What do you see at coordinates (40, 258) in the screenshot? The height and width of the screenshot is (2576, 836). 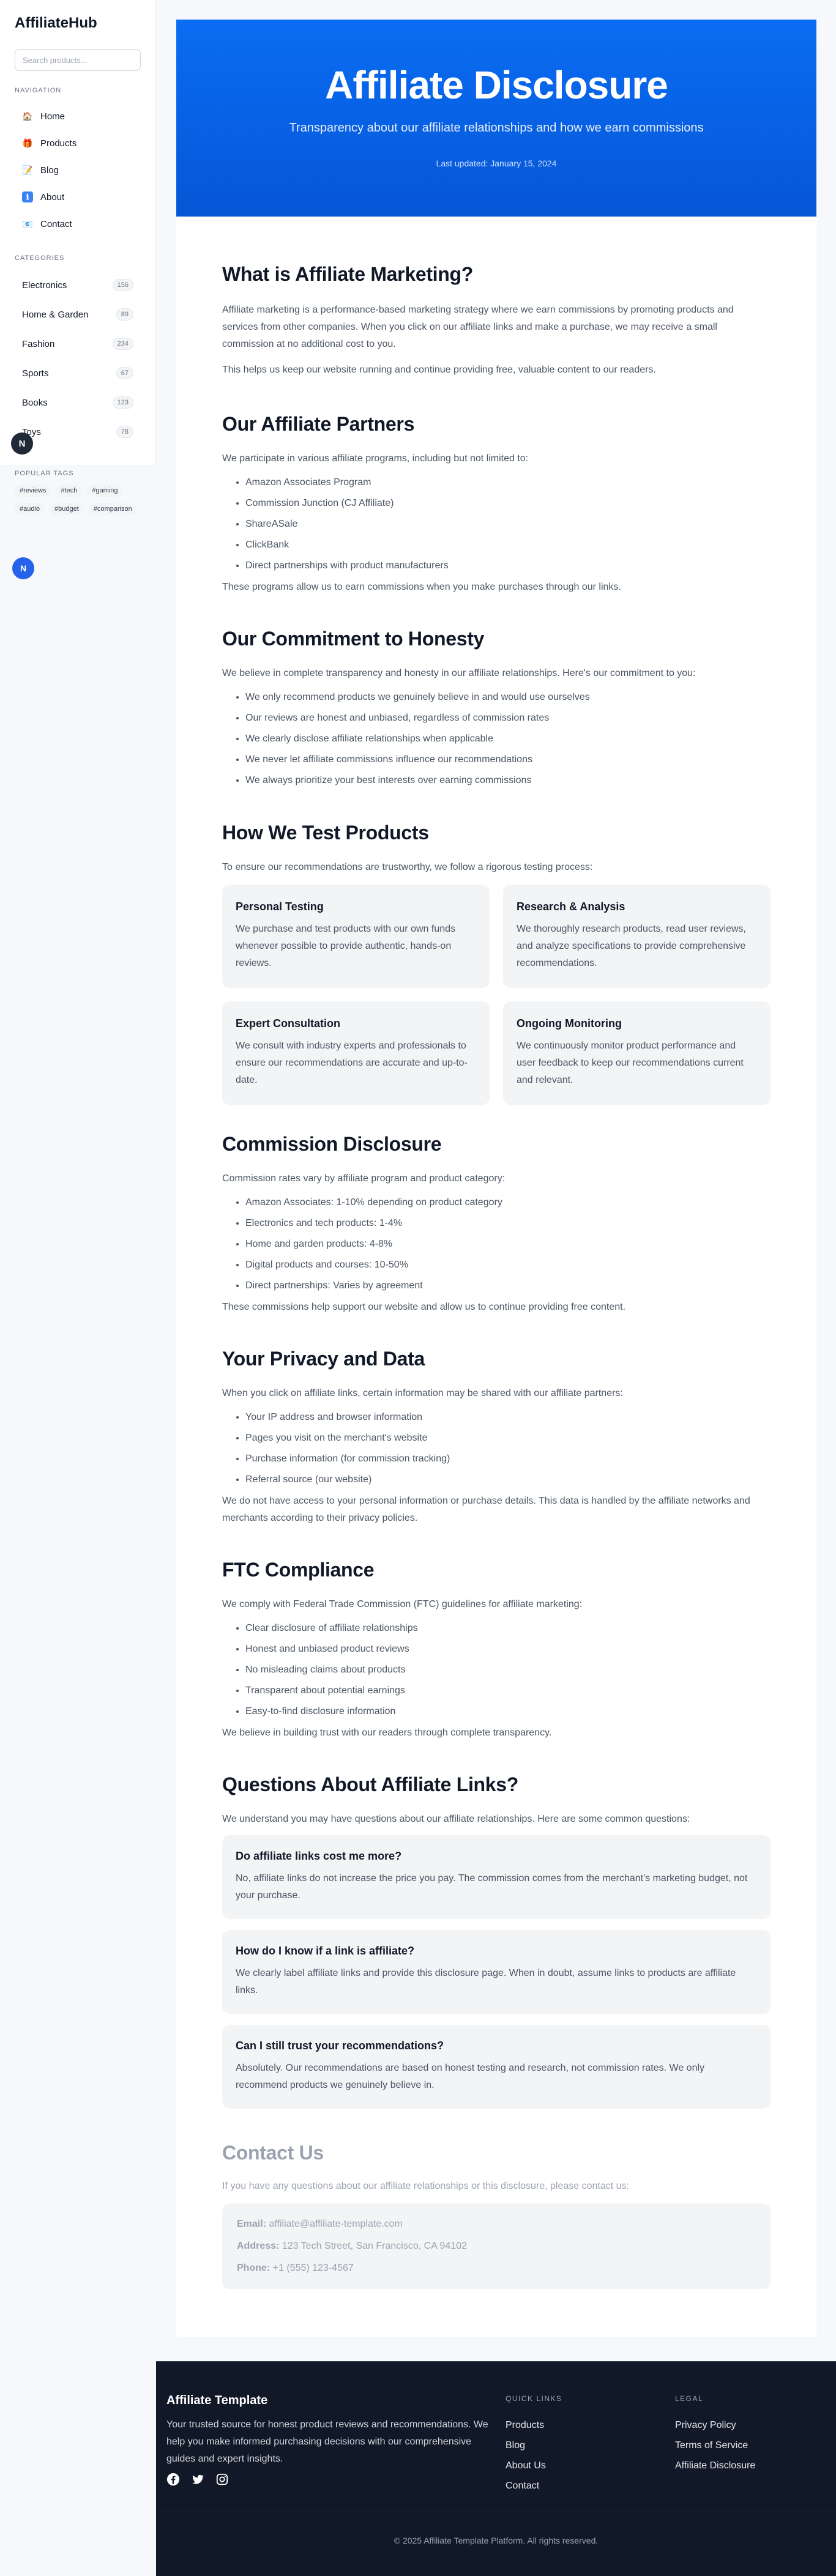 I see `categories-title: CATEGORIES` at bounding box center [40, 258].